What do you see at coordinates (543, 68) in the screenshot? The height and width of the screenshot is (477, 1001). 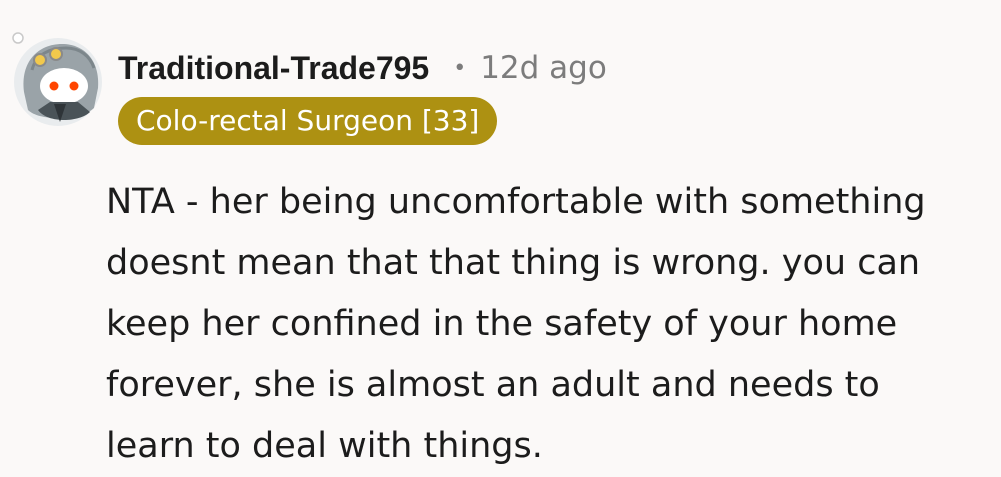 I see `comment-timestamp: 12d ago` at bounding box center [543, 68].